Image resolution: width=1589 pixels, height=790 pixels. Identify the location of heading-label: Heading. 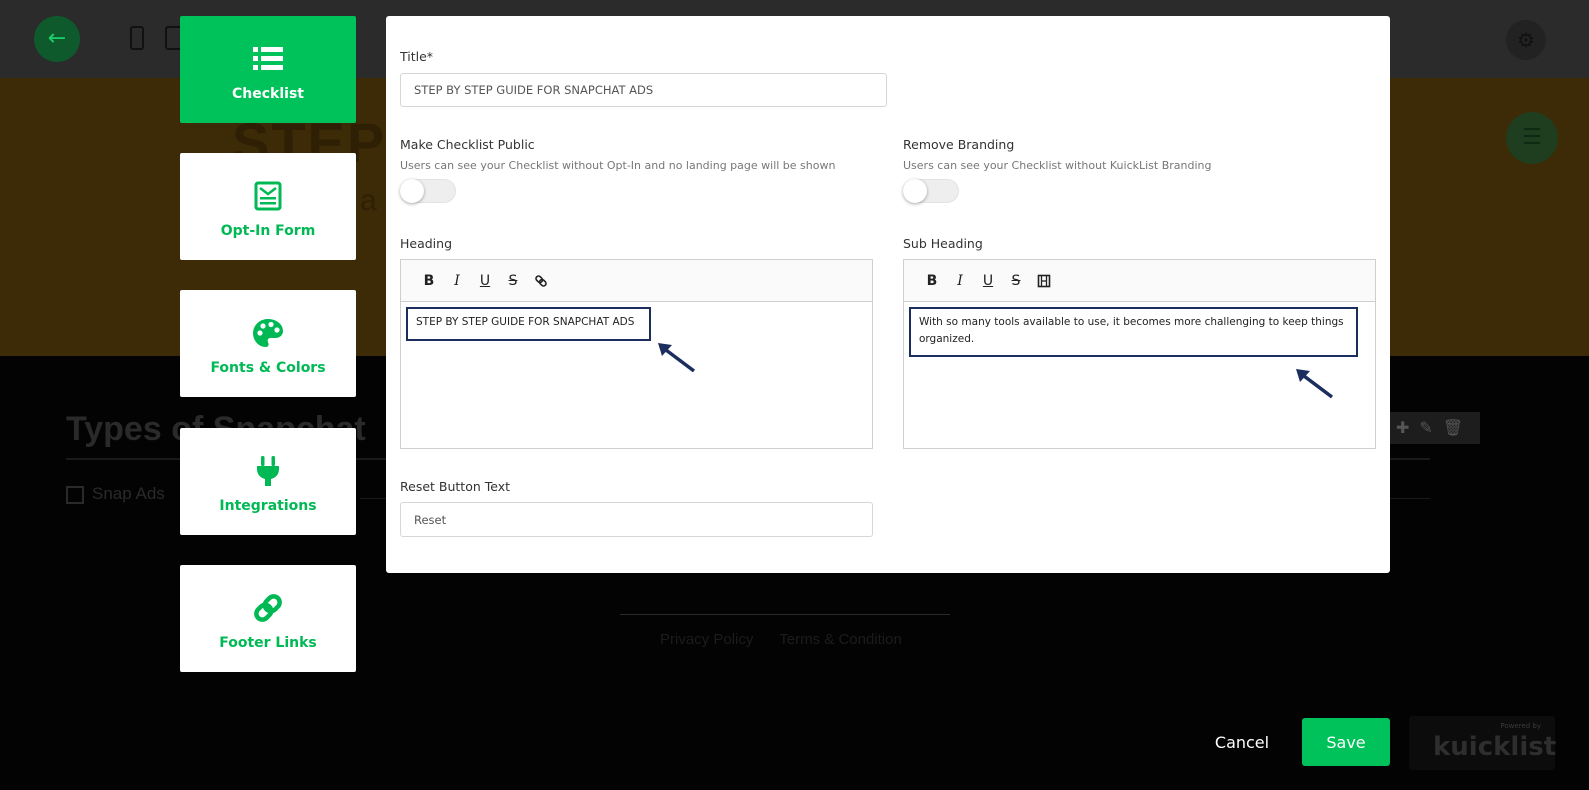
(426, 243).